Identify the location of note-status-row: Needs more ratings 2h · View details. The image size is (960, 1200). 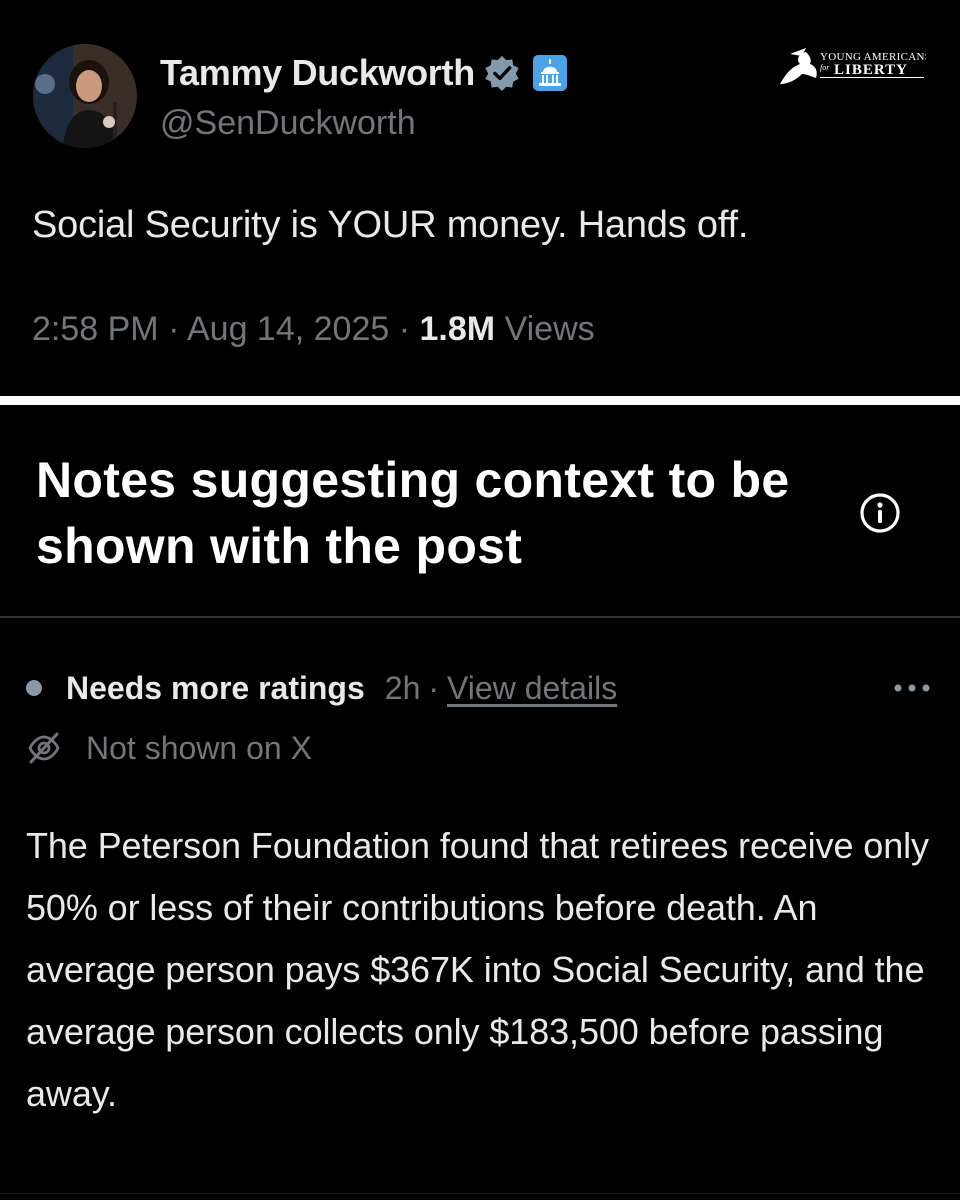
(321, 688).